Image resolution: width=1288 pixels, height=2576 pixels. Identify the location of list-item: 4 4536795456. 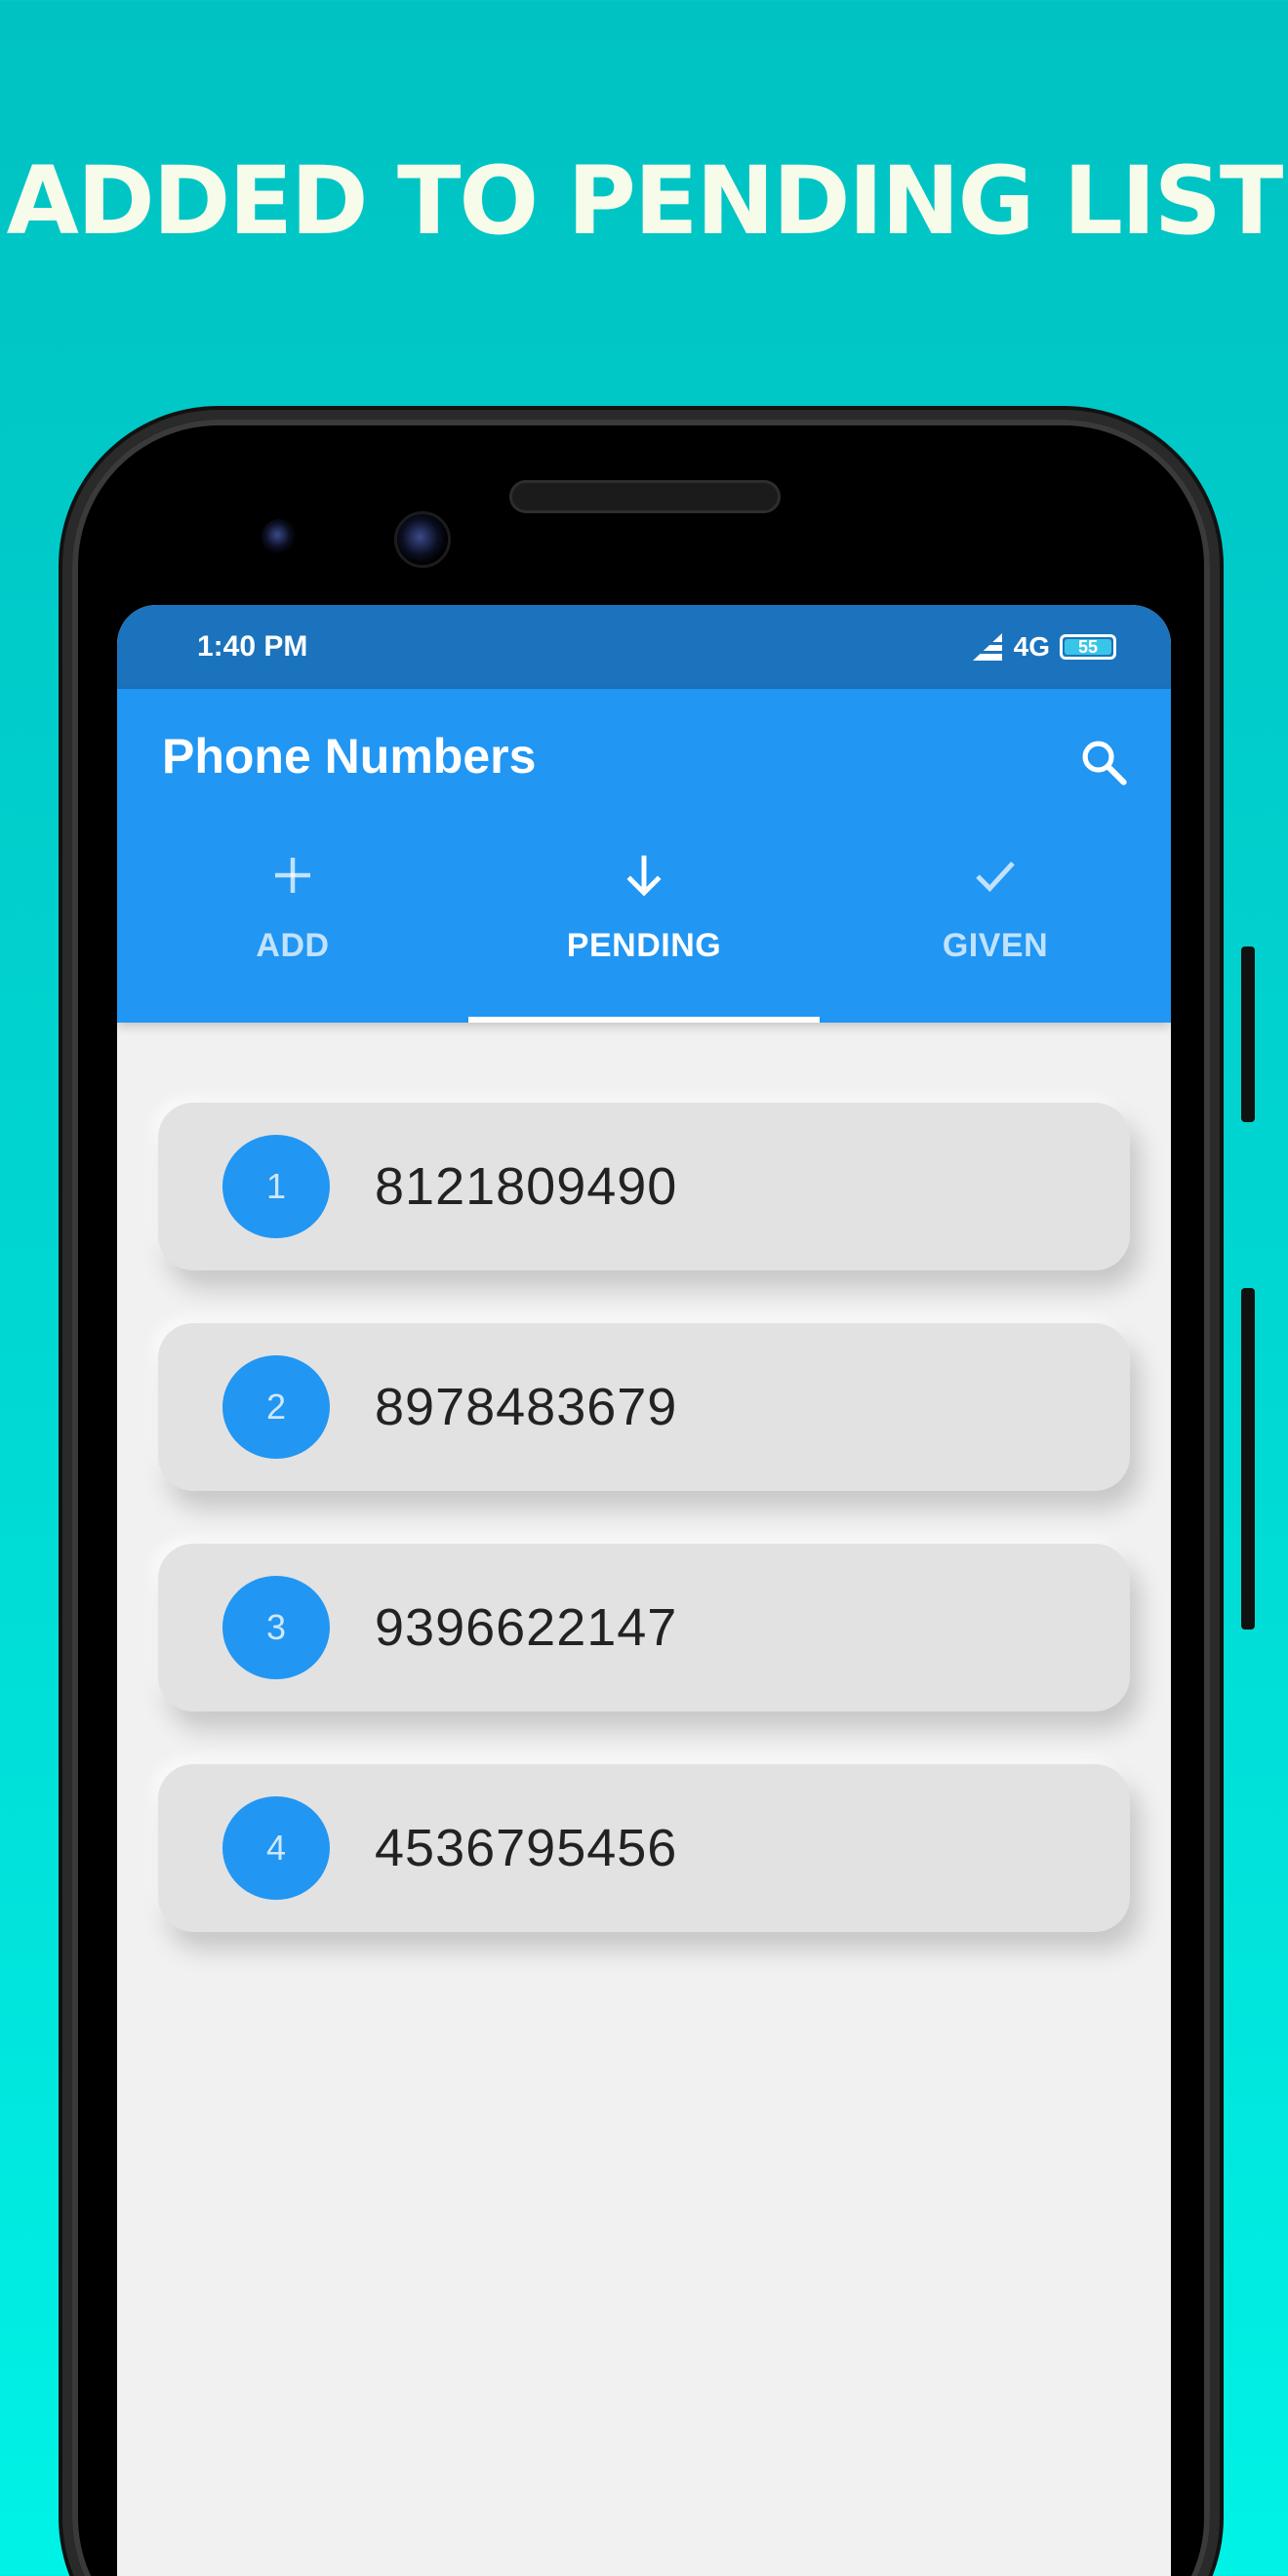
(644, 1848).